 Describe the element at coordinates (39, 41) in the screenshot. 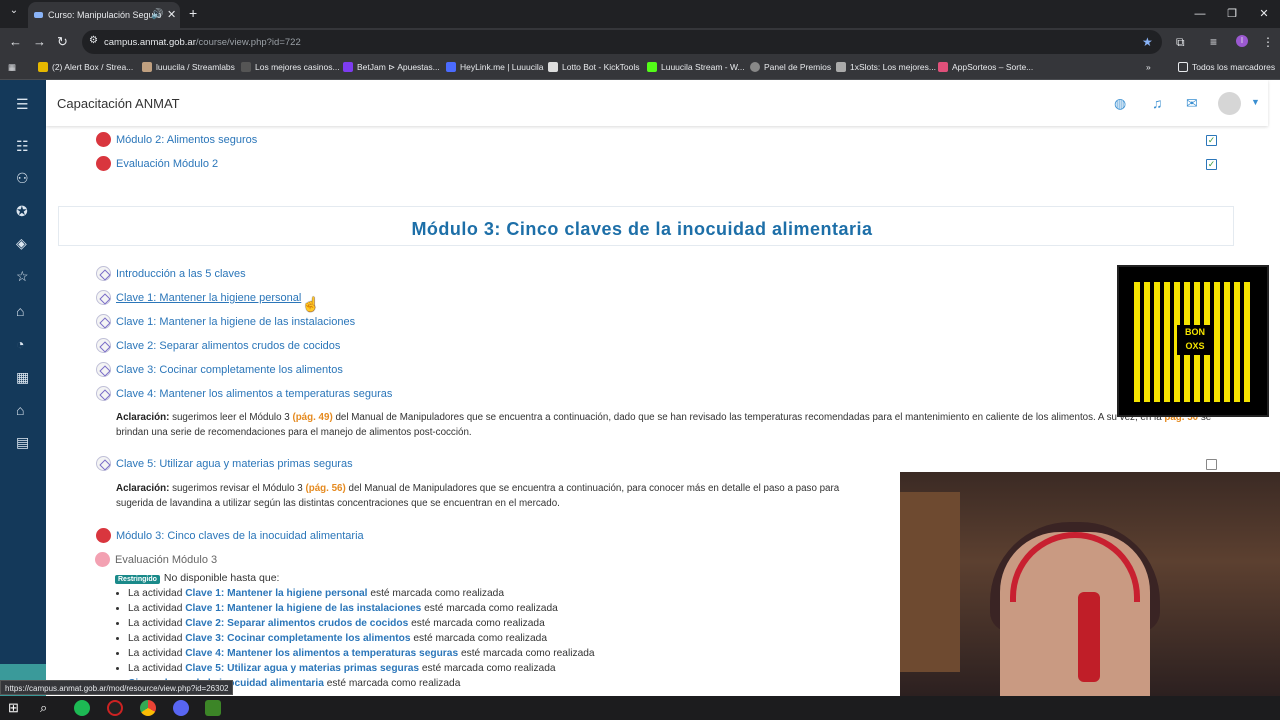

I see `forward-icon: →` at that location.